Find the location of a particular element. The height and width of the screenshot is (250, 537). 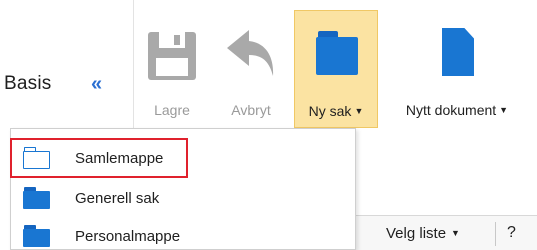

menu-item-generell-sak: Generell sak is located at coordinates (183, 198).